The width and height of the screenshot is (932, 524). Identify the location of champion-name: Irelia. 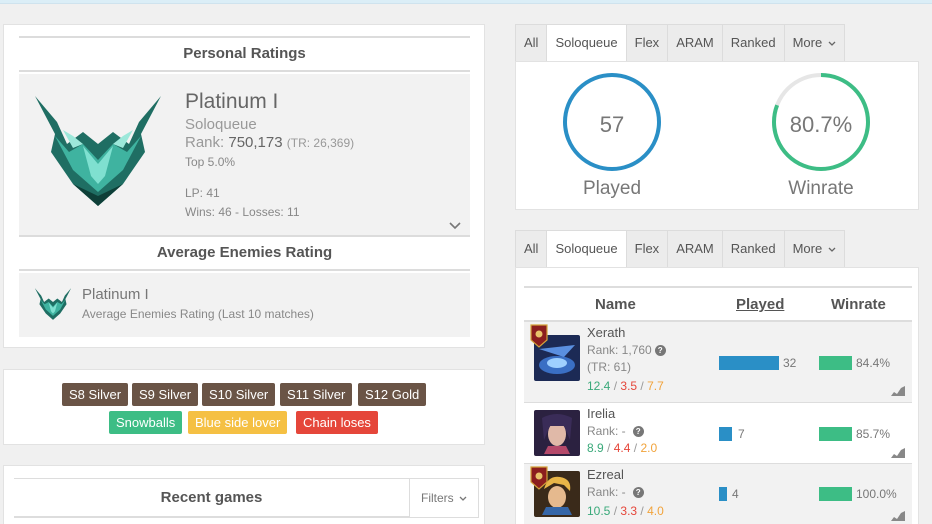
(601, 413).